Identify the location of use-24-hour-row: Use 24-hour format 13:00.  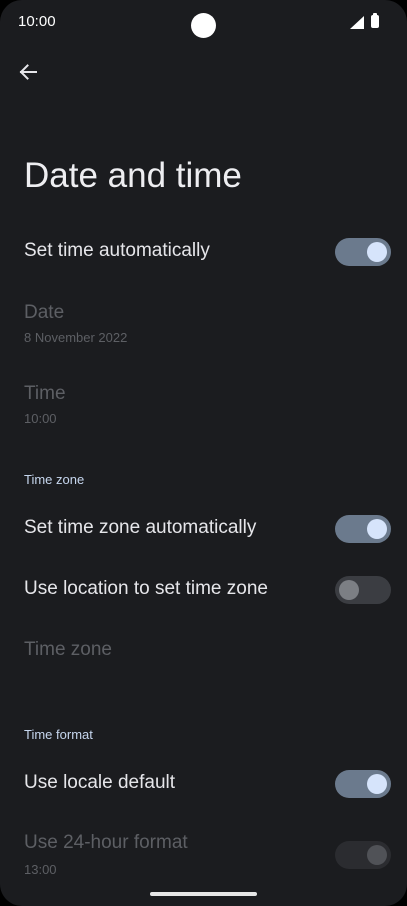
(203, 851).